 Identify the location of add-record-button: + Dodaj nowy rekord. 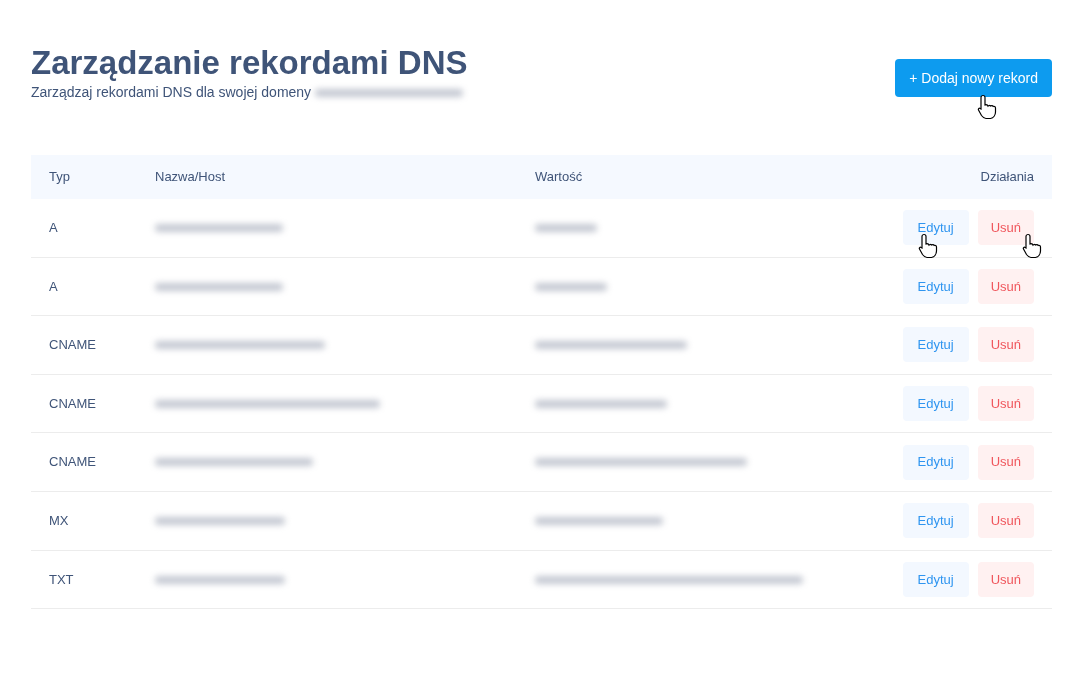
(973, 78).